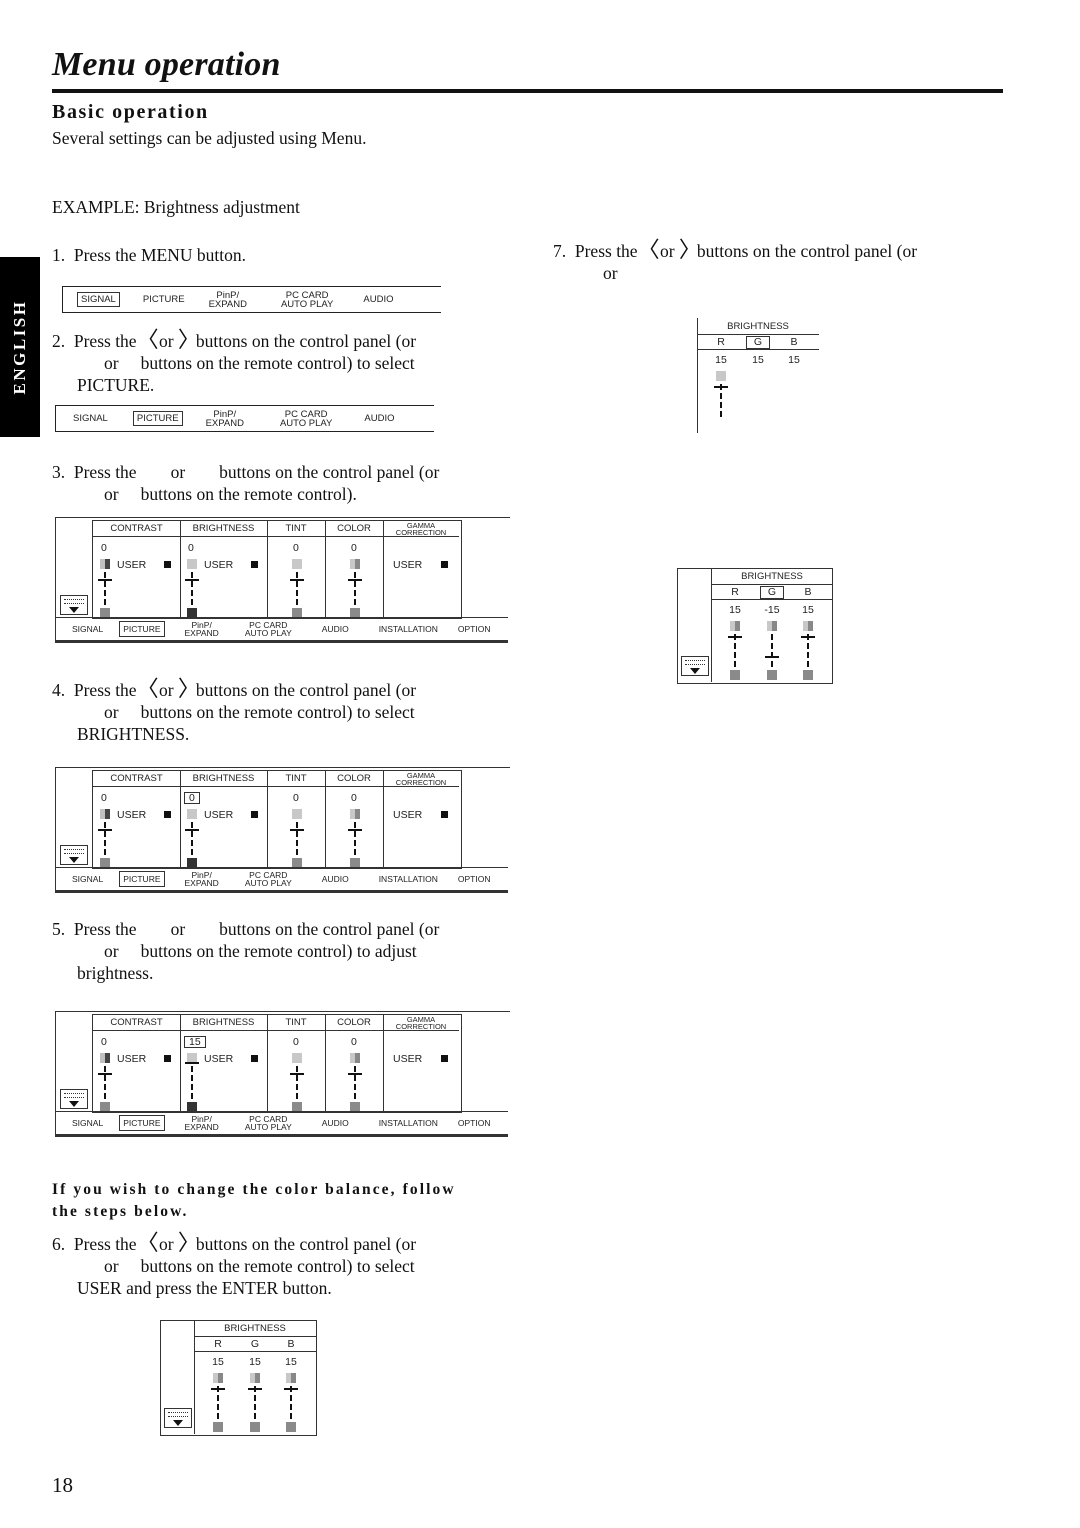 This screenshot has height=1528, width=1080. I want to click on tab-pc-card: PC CARD AUTO PLAY, so click(268, 879).